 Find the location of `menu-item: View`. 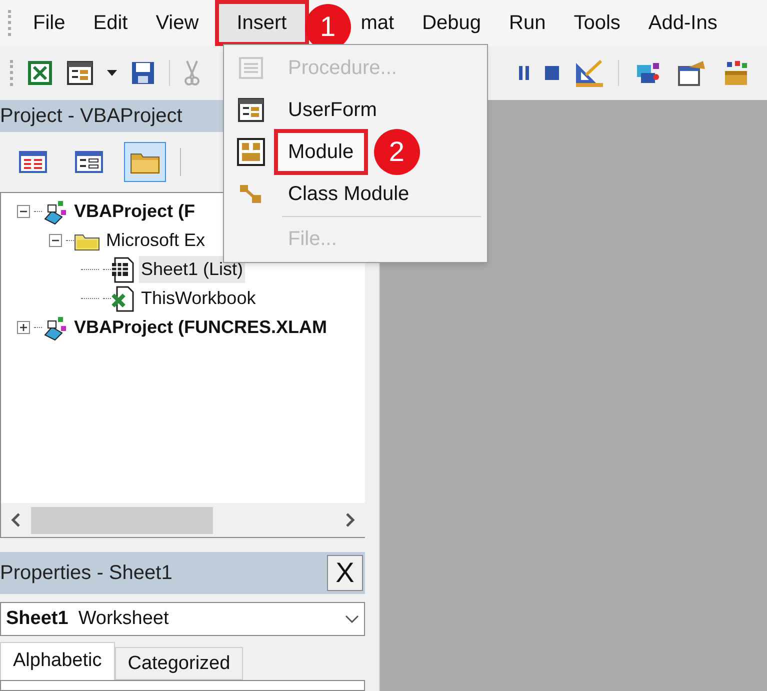

menu-item: View is located at coordinates (177, 23).